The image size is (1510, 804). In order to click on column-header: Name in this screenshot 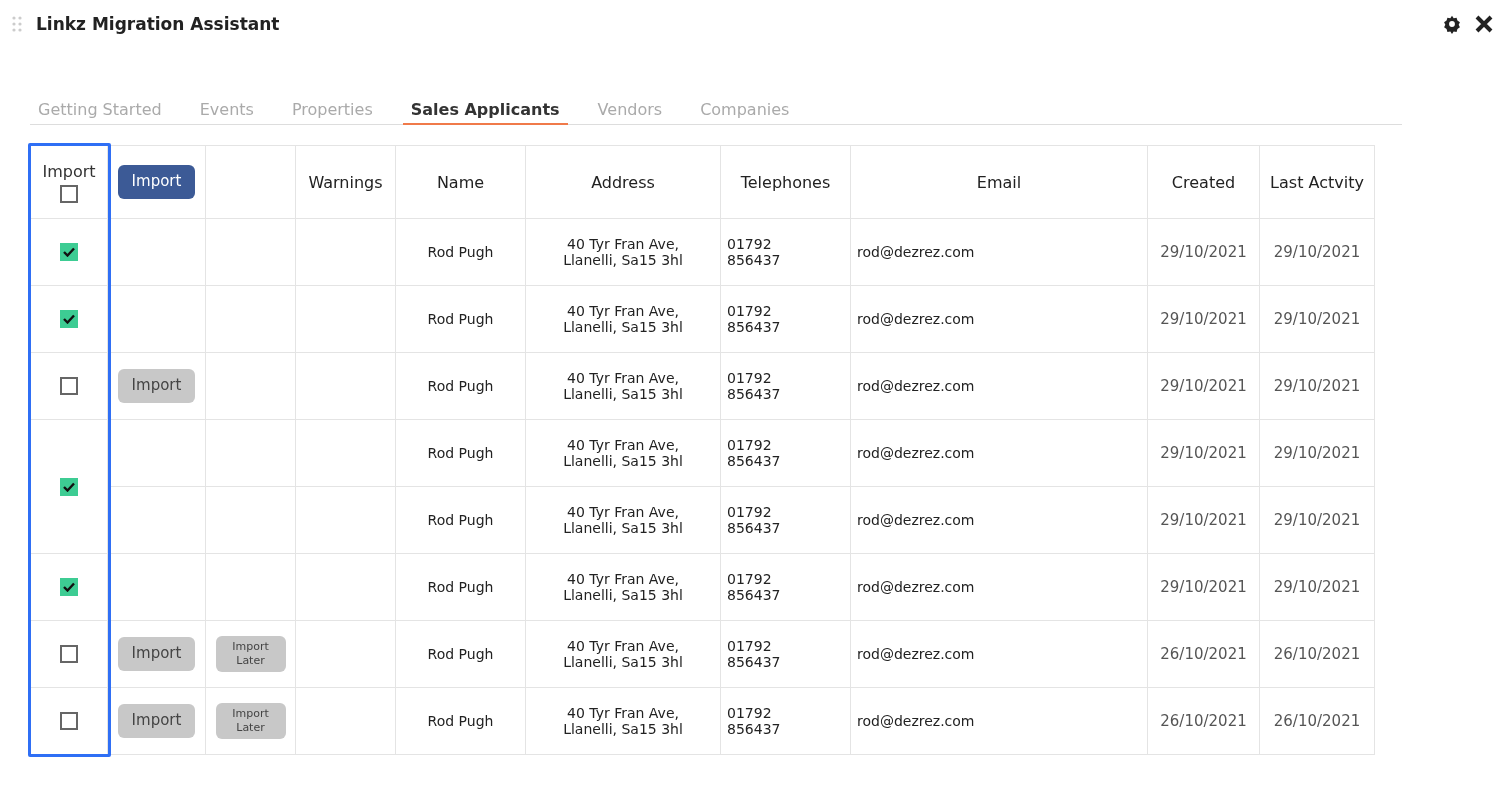, I will do `click(460, 182)`.